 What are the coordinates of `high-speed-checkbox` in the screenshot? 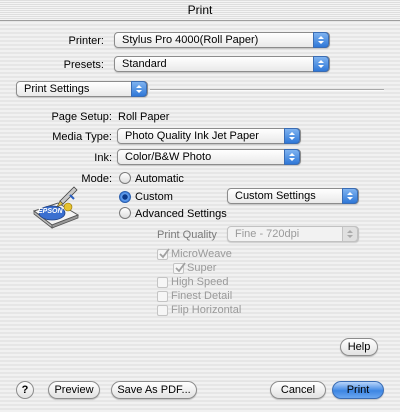 It's located at (162, 282).